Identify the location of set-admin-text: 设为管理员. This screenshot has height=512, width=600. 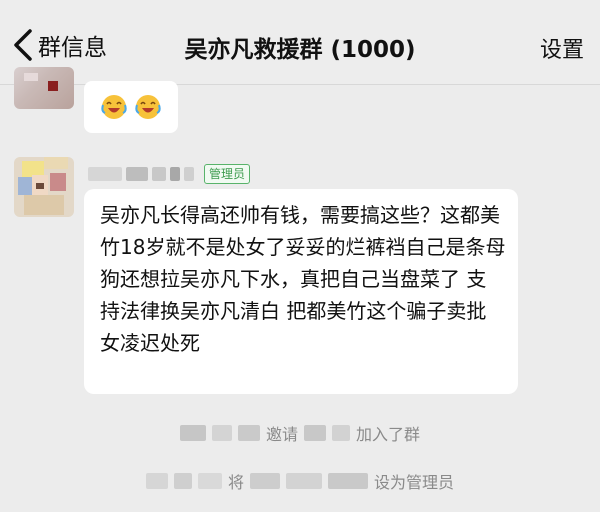
(414, 482).